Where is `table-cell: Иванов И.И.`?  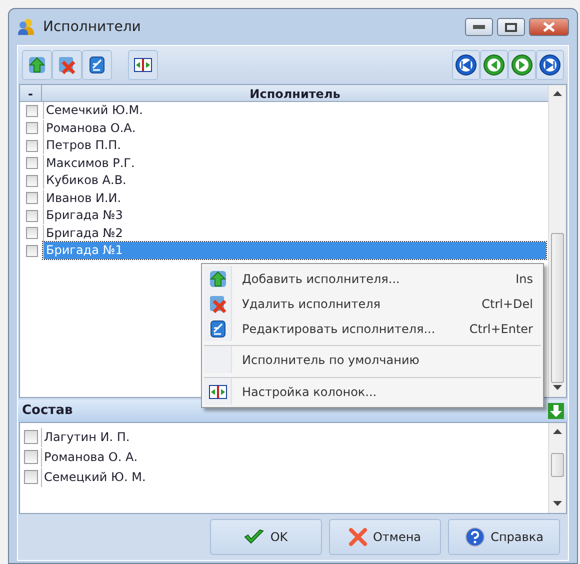 table-cell: Иванов И.И. is located at coordinates (82, 198).